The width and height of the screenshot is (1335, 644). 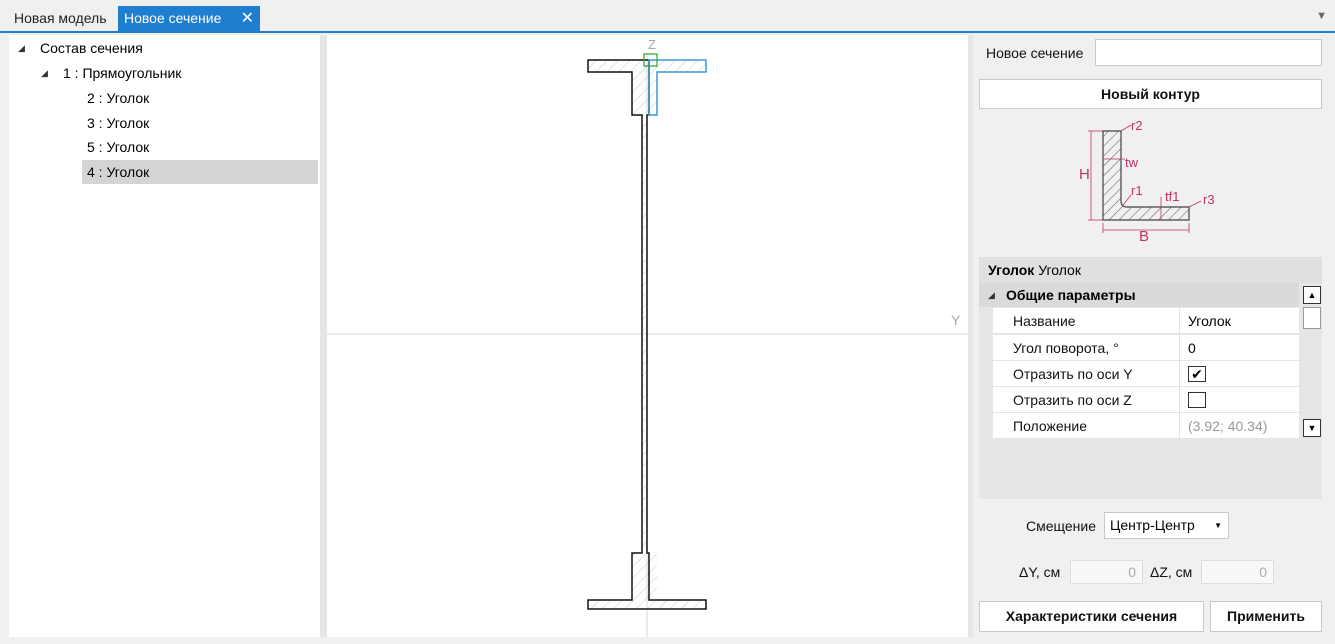 I want to click on button-label: Характеристики сечения, so click(x=1091, y=616).